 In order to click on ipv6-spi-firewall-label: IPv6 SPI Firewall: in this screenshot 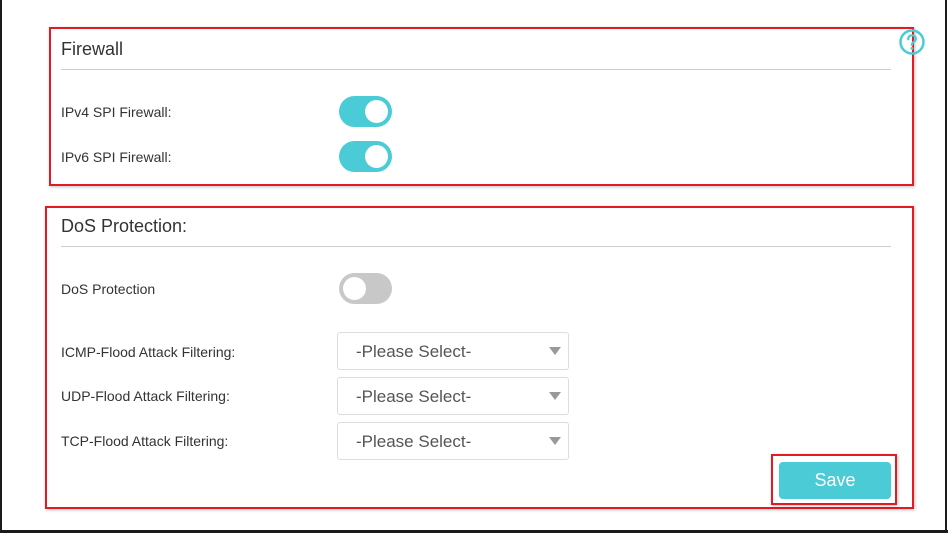, I will do `click(116, 157)`.